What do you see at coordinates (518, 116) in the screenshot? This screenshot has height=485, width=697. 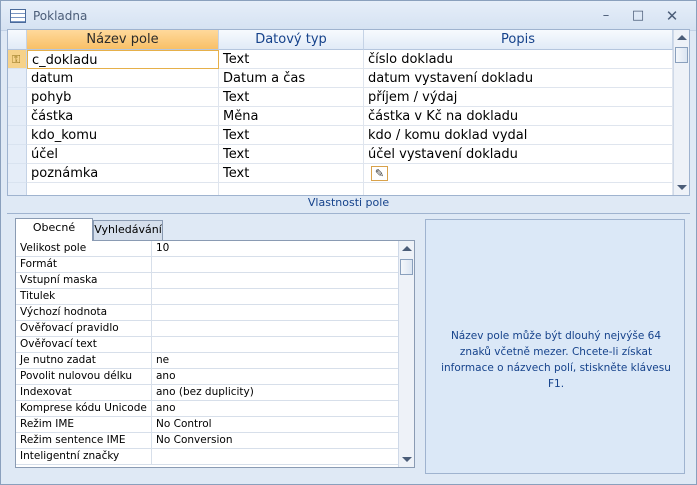 I see `description-cell: částka v Kč na dokladu` at bounding box center [518, 116].